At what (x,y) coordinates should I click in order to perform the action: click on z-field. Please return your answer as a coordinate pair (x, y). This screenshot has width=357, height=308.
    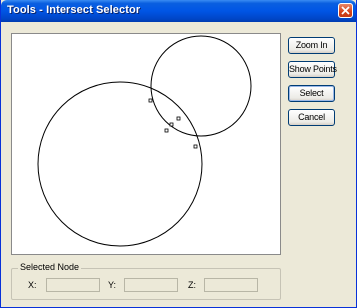
    Looking at the image, I should click on (231, 285).